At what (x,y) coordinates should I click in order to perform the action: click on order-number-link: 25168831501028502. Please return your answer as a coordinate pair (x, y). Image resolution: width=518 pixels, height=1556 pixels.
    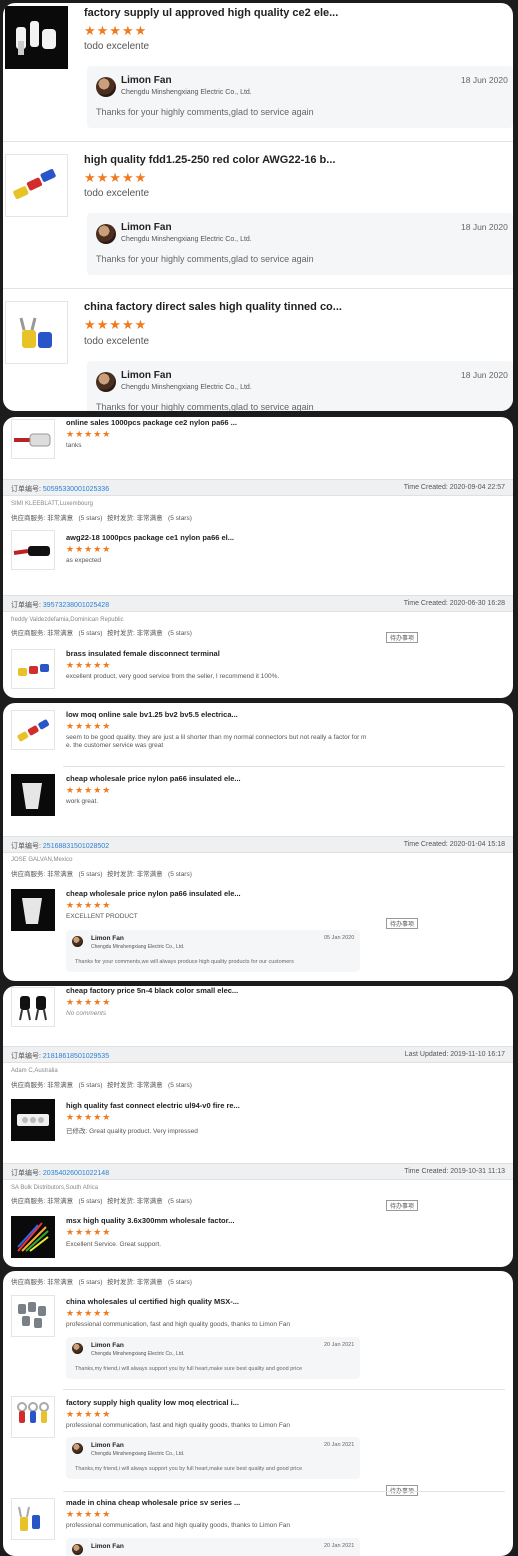
    Looking at the image, I should click on (76, 846).